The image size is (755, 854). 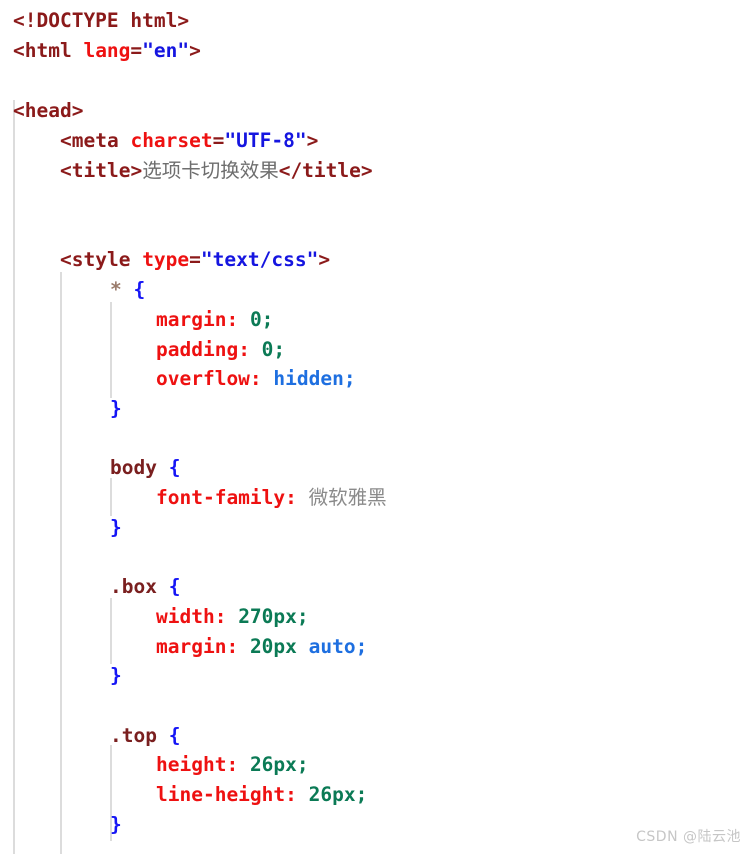 I want to click on code-token: body, so click(x=139, y=467).